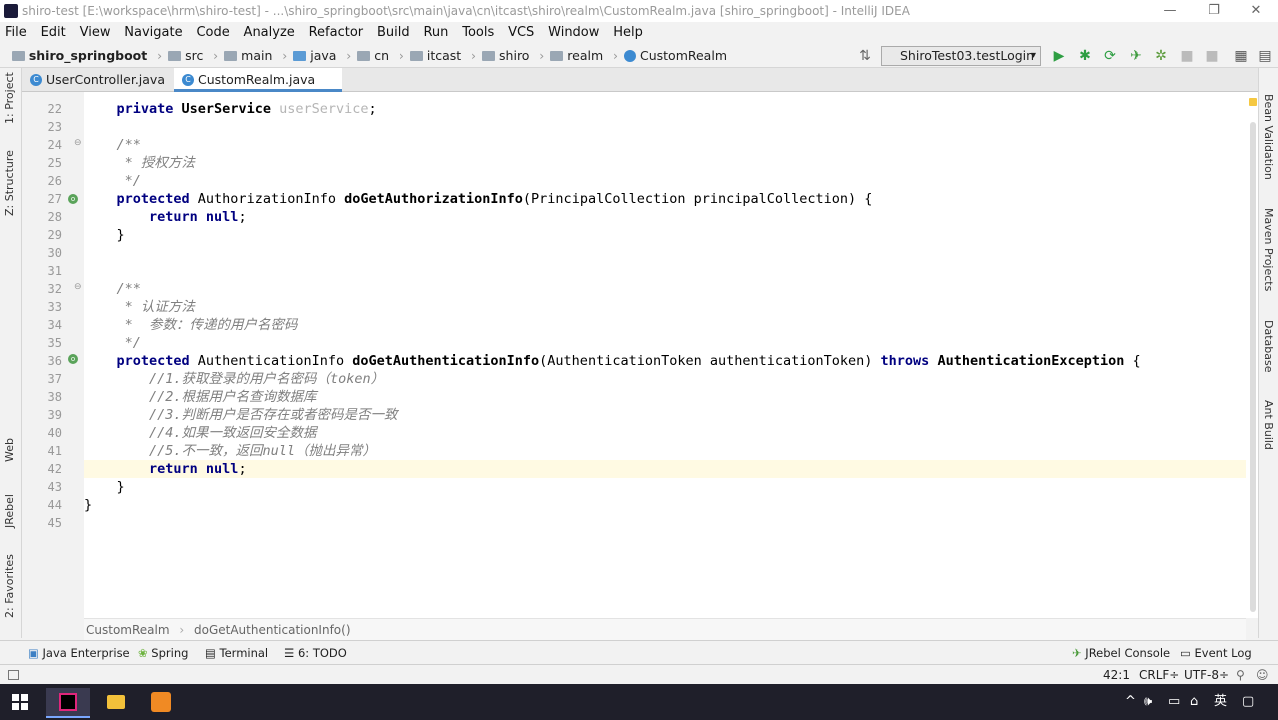 This screenshot has width=1278, height=720. I want to click on tool-window-structure: Z: Structure, so click(9, 183).